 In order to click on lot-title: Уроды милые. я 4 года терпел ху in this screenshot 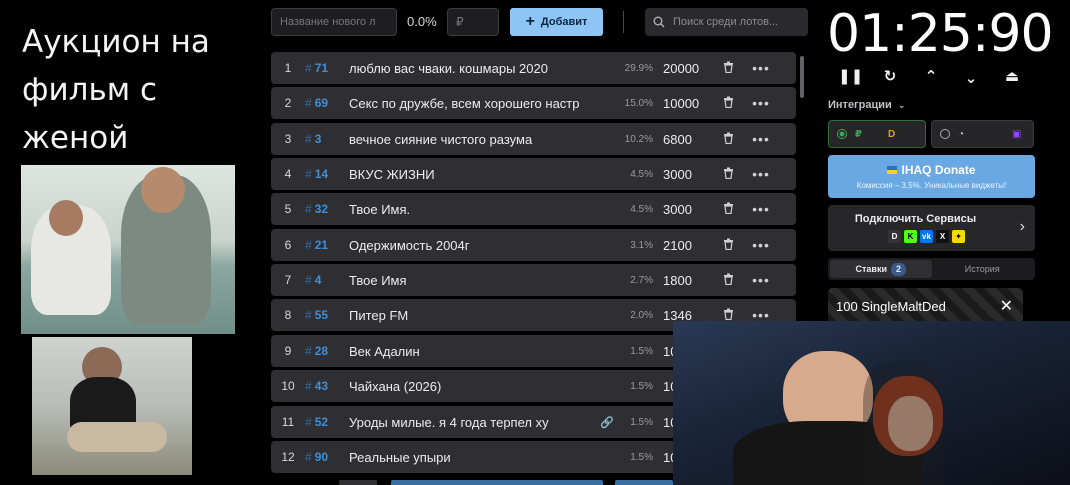, I will do `click(473, 422)`.